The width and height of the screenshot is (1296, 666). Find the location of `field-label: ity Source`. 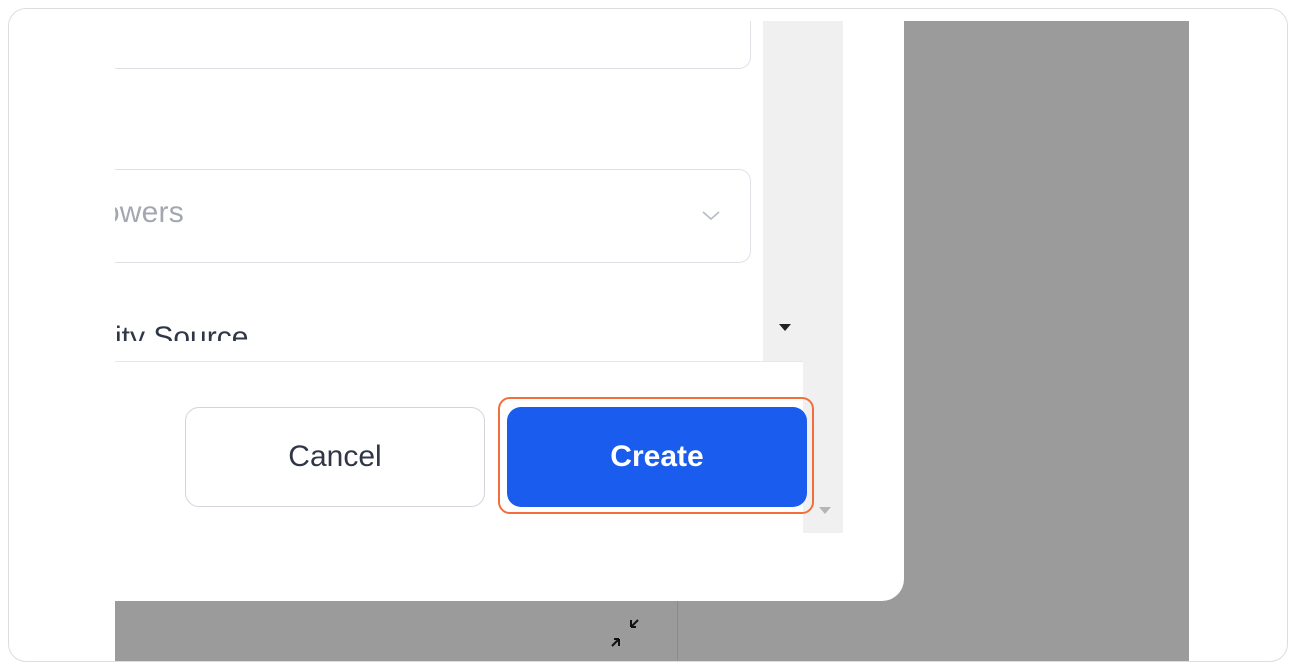

field-label: ity Source is located at coordinates (182, 331).